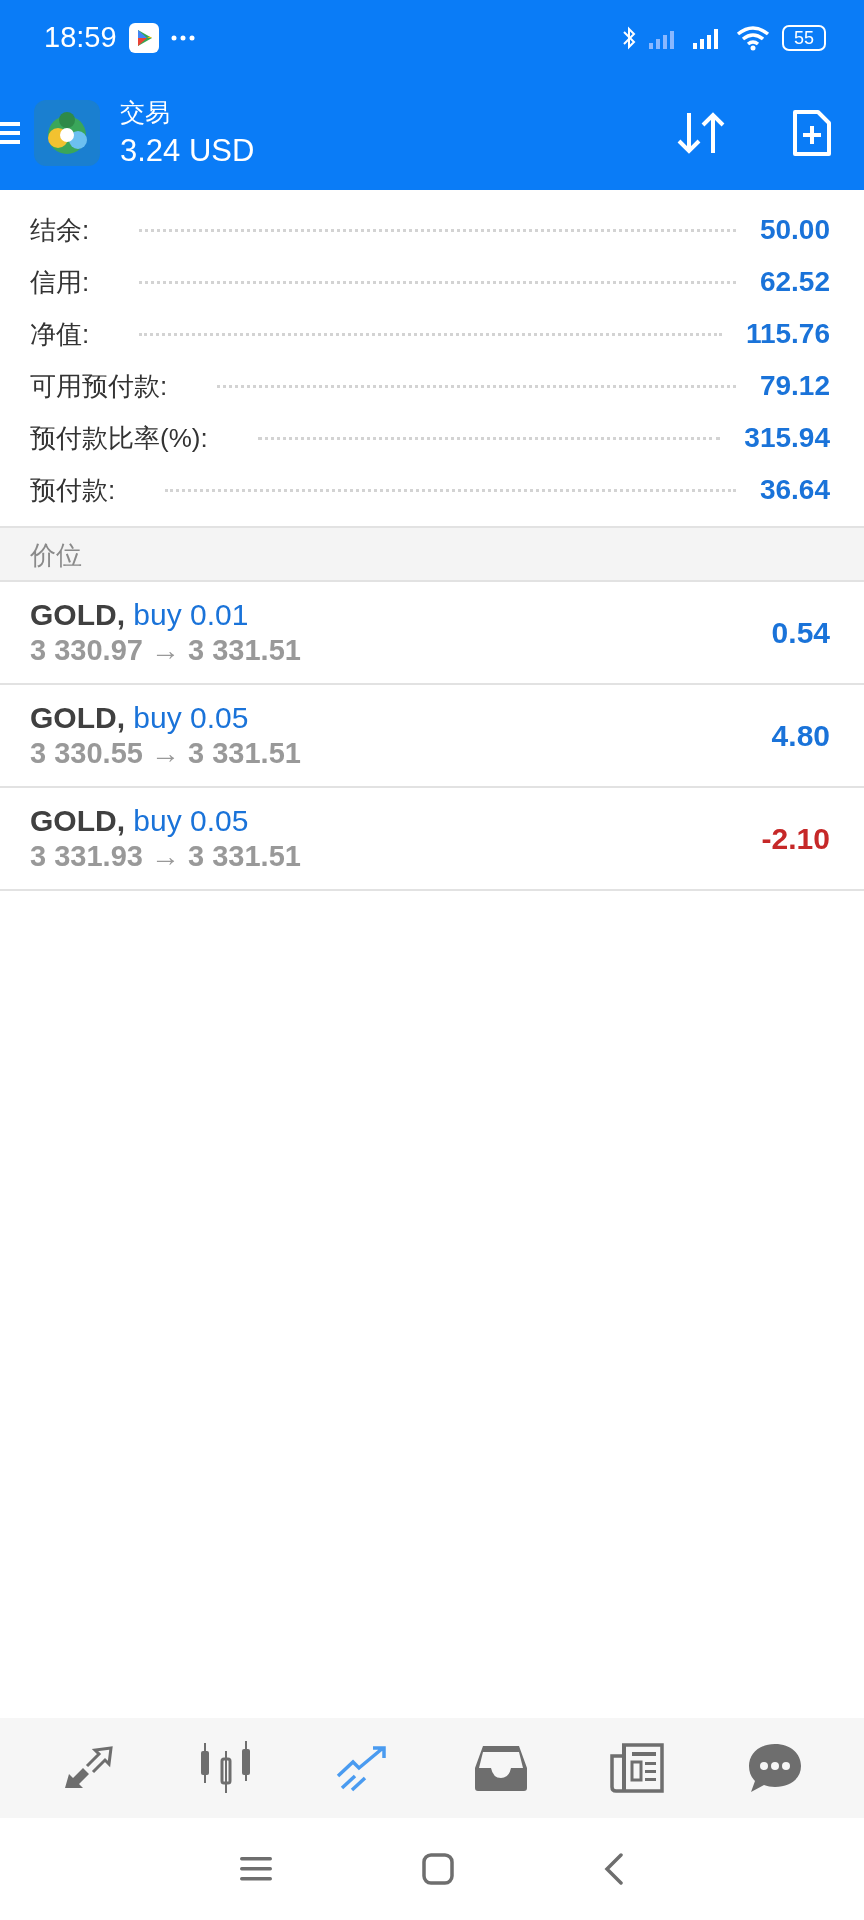  I want to click on summary-value: 79.12, so click(794, 386).